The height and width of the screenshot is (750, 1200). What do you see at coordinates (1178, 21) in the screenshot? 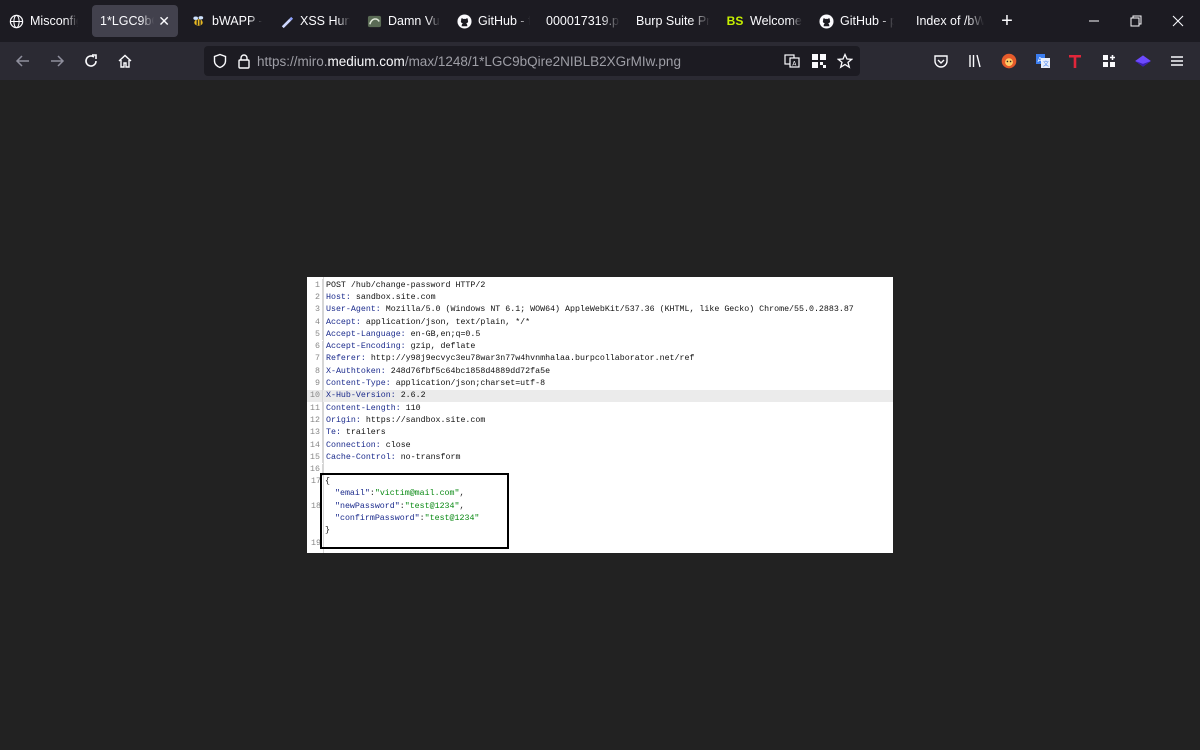
I see `close-window-button` at bounding box center [1178, 21].